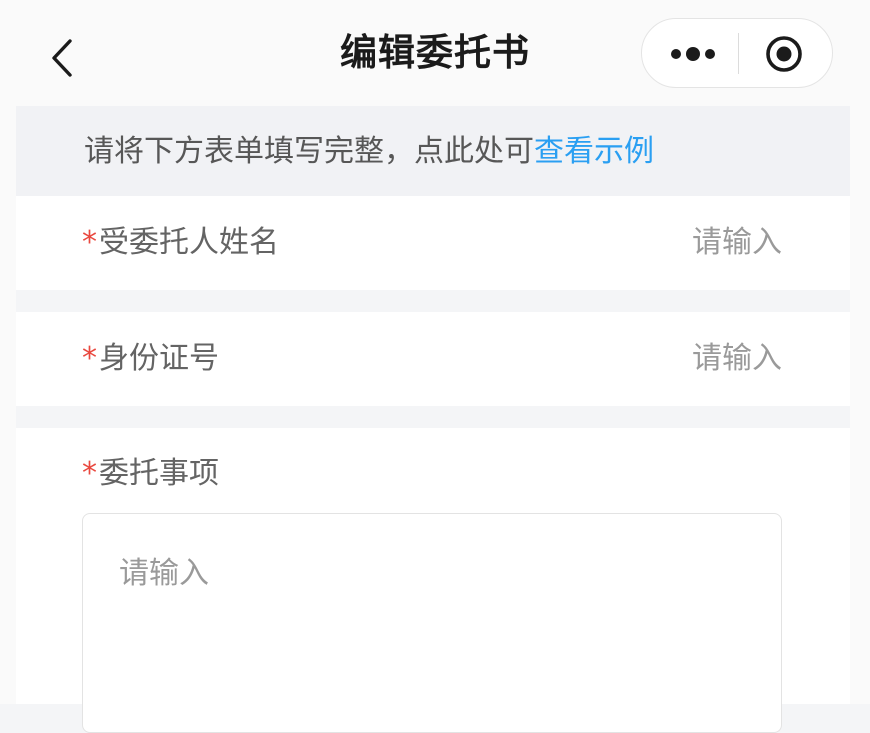  I want to click on textarea-placeholder: 请输入, so click(164, 573).